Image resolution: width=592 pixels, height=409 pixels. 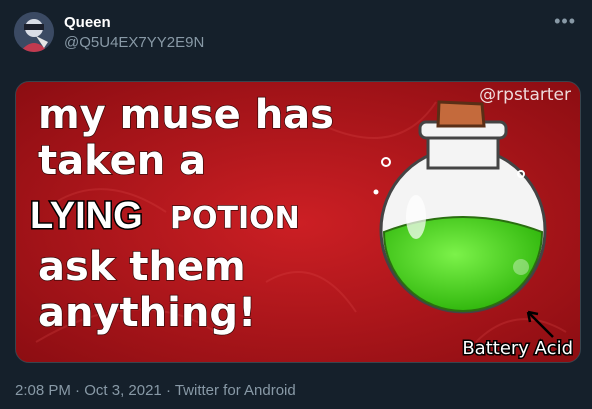 I want to click on caption-line-4: ask them, so click(x=142, y=267).